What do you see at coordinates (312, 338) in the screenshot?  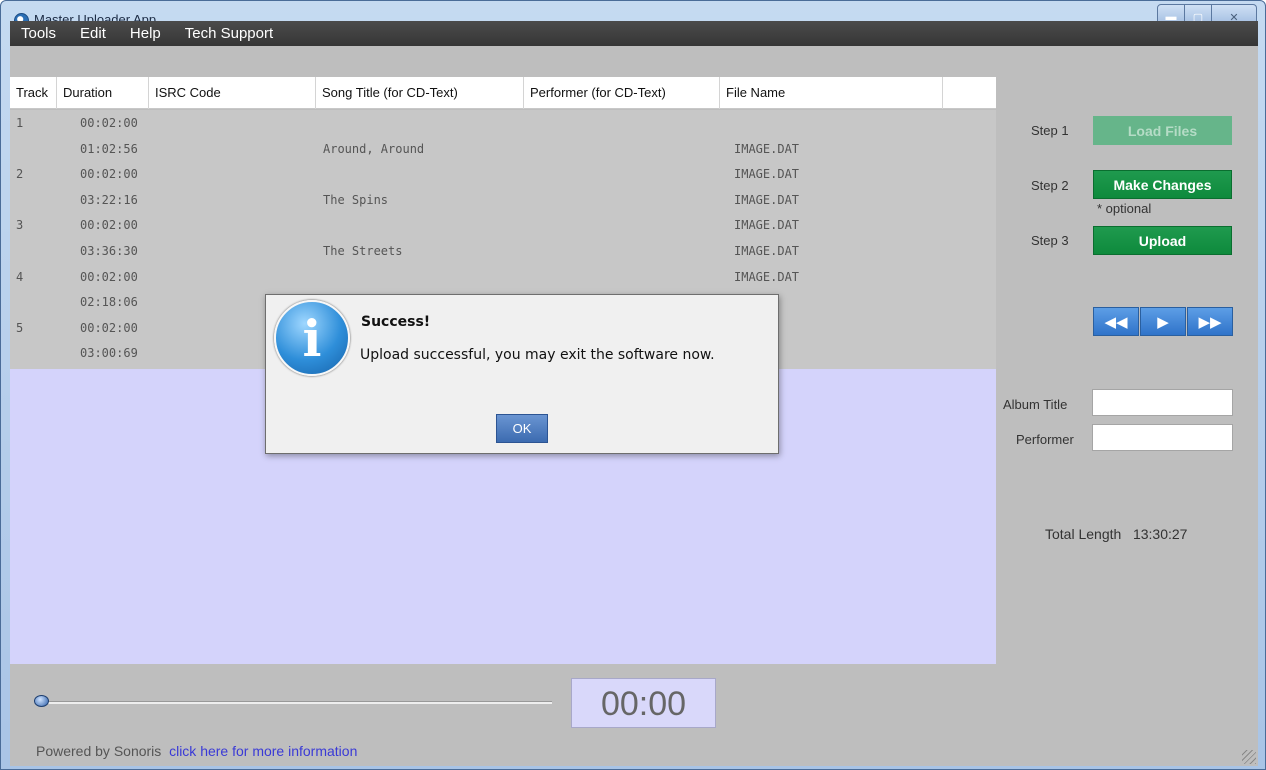 I see `info-icon: i` at bounding box center [312, 338].